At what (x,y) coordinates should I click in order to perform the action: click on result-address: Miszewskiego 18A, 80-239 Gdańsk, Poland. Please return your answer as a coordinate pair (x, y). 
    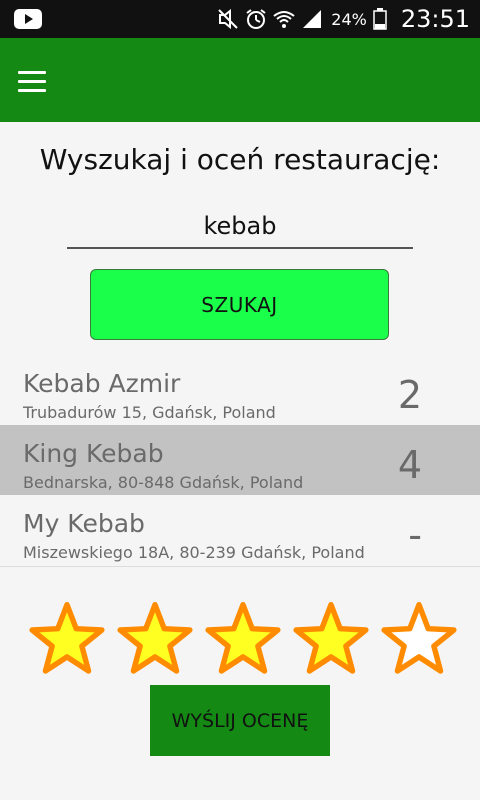
    Looking at the image, I should click on (194, 552).